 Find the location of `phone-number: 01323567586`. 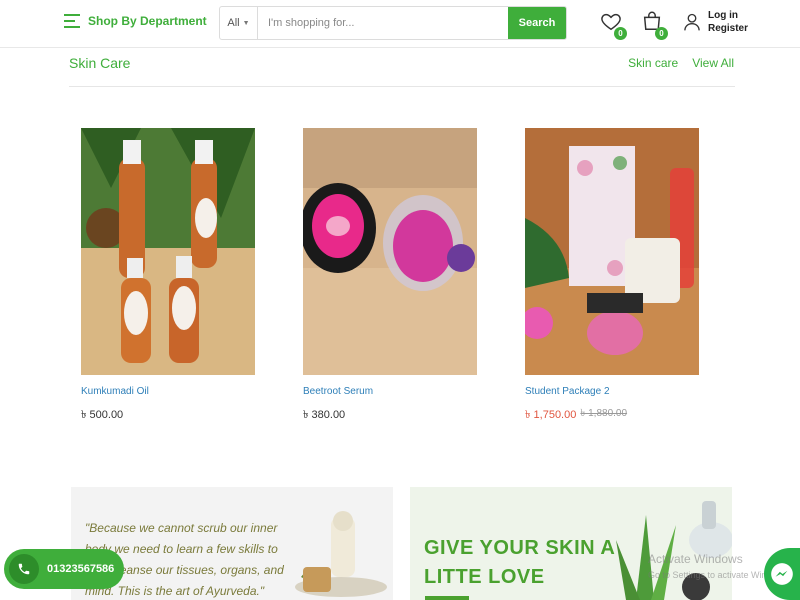

phone-number: 01323567586 is located at coordinates (81, 569).